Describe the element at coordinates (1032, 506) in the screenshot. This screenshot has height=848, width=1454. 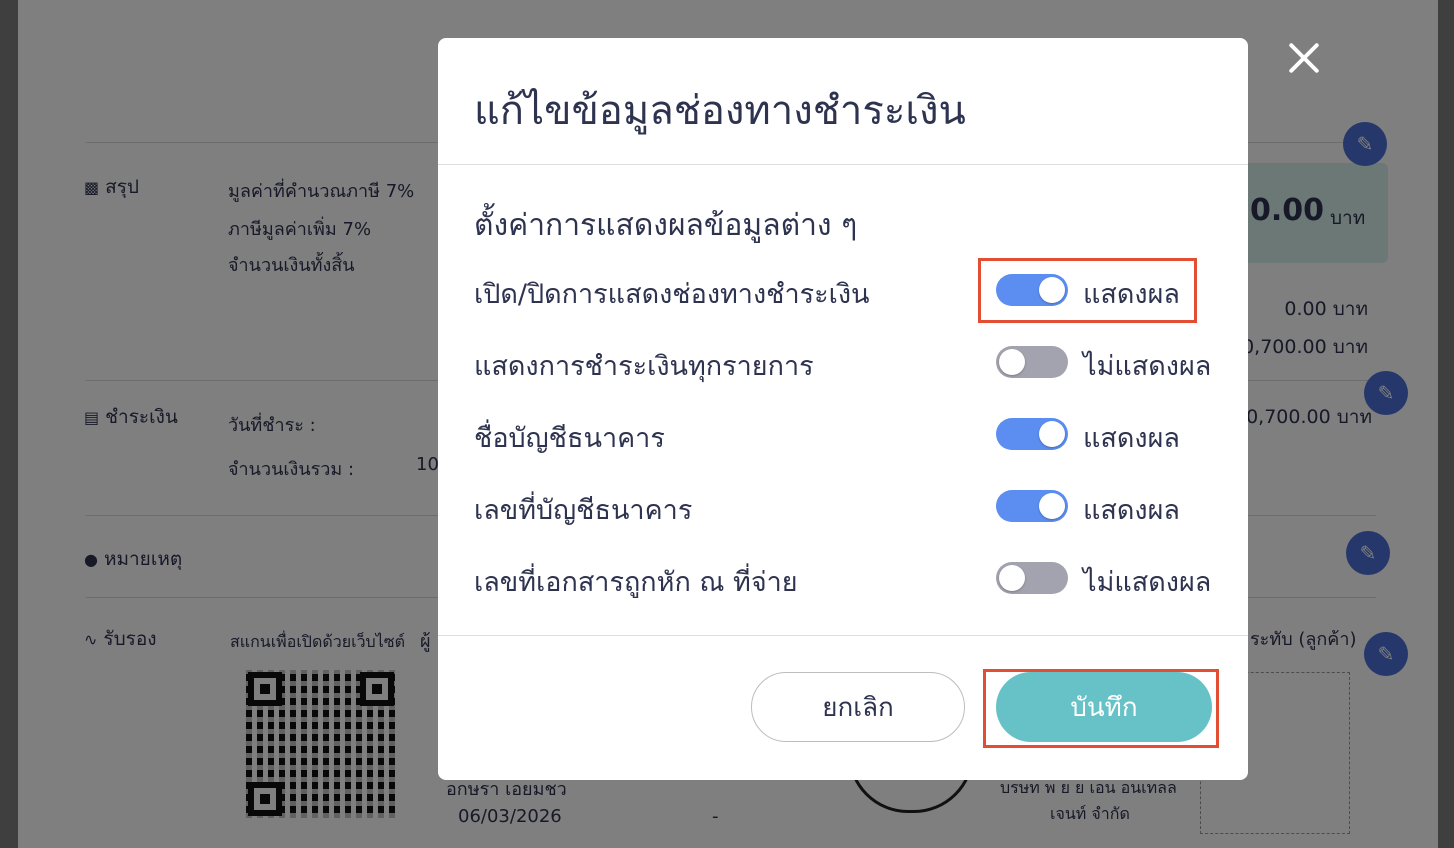
I see `toggle-bank-account-number` at that location.